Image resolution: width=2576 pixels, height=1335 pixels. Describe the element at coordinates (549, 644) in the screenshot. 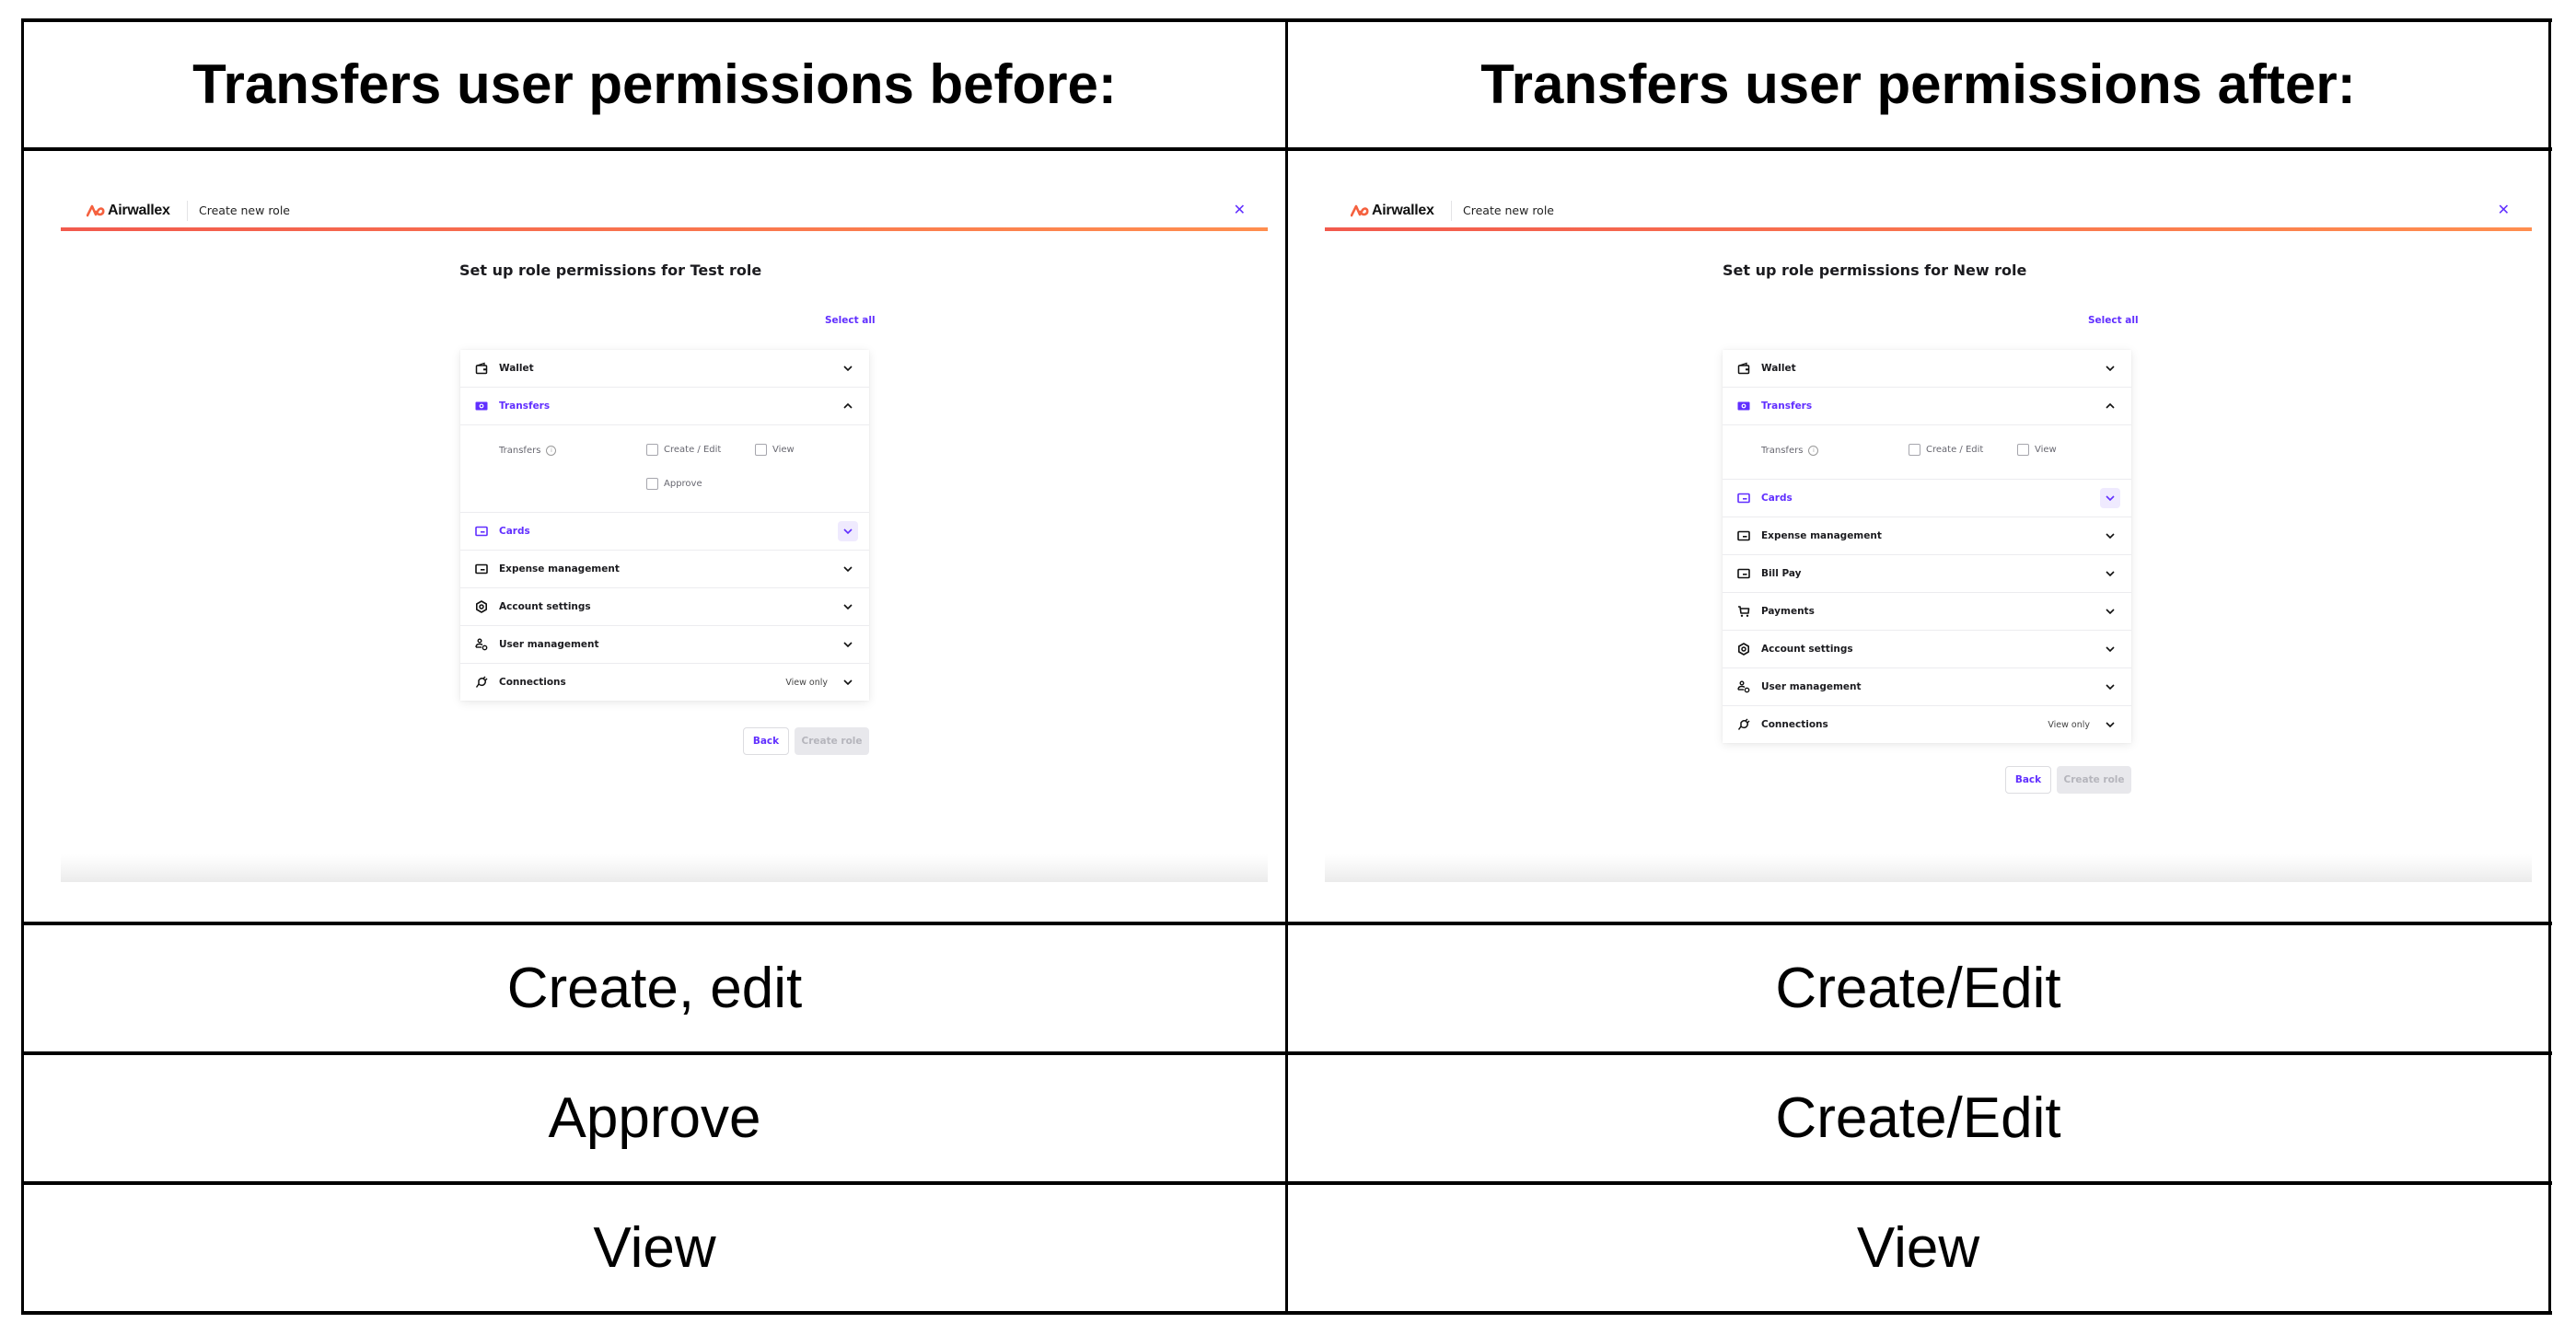

I see `section-label: User management` at that location.